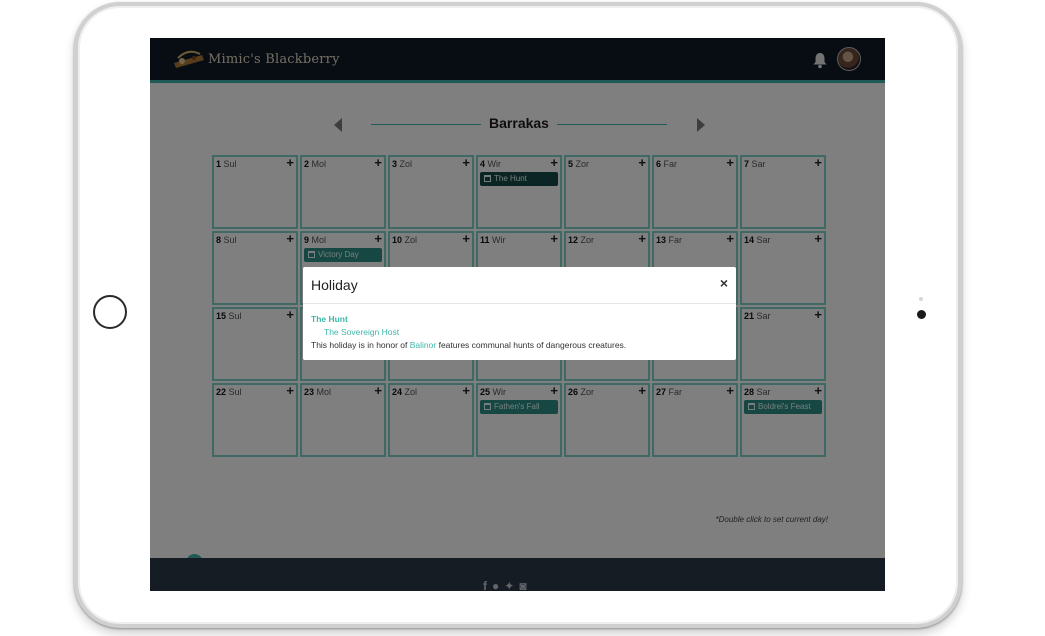  I want to click on home-button, so click(110, 312).